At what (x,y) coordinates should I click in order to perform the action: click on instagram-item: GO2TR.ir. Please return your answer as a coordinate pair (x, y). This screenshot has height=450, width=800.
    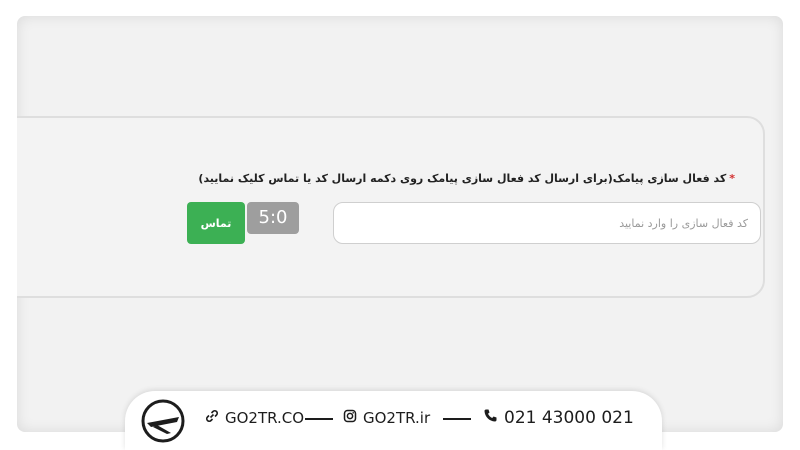
    Looking at the image, I should click on (386, 418).